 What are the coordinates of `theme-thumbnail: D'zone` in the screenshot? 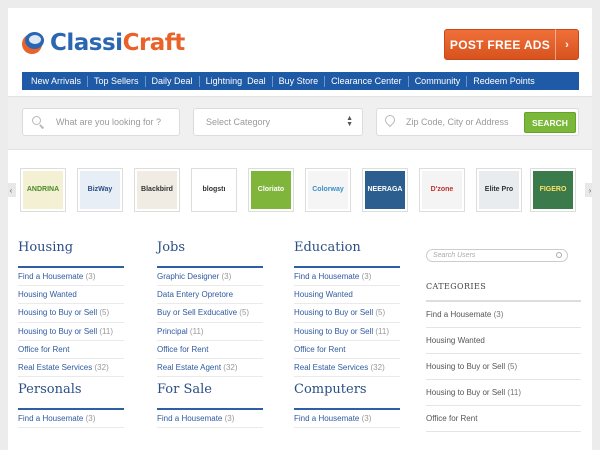 It's located at (442, 190).